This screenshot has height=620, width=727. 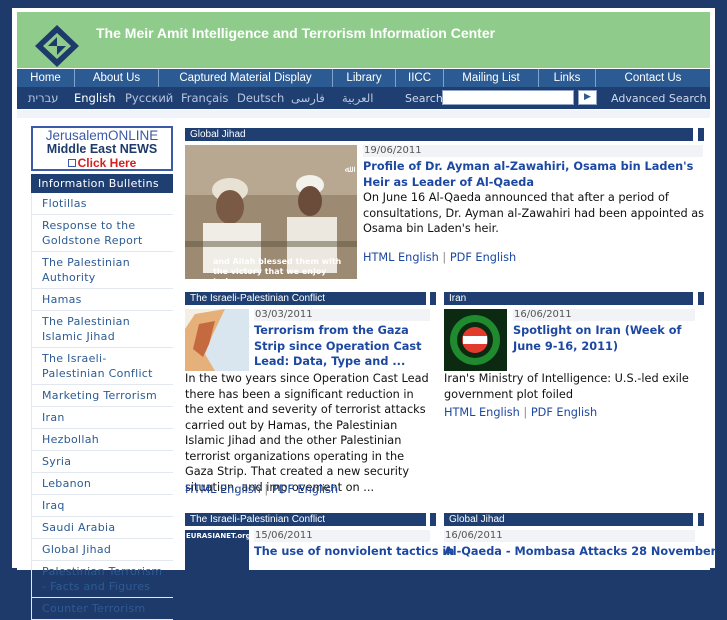 What do you see at coordinates (102, 506) in the screenshot?
I see `sidebar-item-iraq: Iraq` at bounding box center [102, 506].